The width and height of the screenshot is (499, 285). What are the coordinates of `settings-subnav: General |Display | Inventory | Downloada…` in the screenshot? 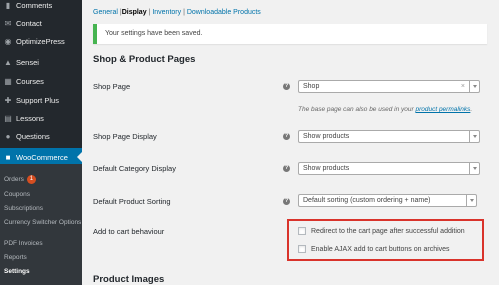 It's located at (177, 12).